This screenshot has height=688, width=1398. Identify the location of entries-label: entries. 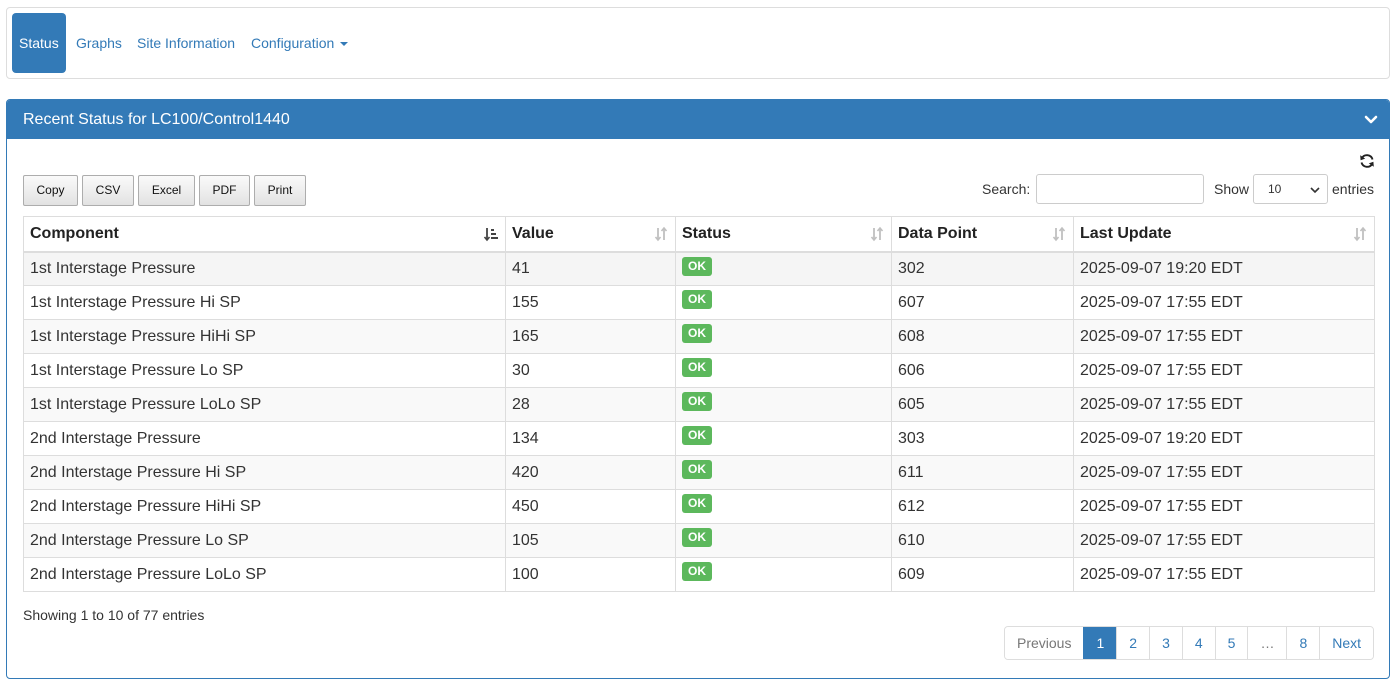
(1353, 189).